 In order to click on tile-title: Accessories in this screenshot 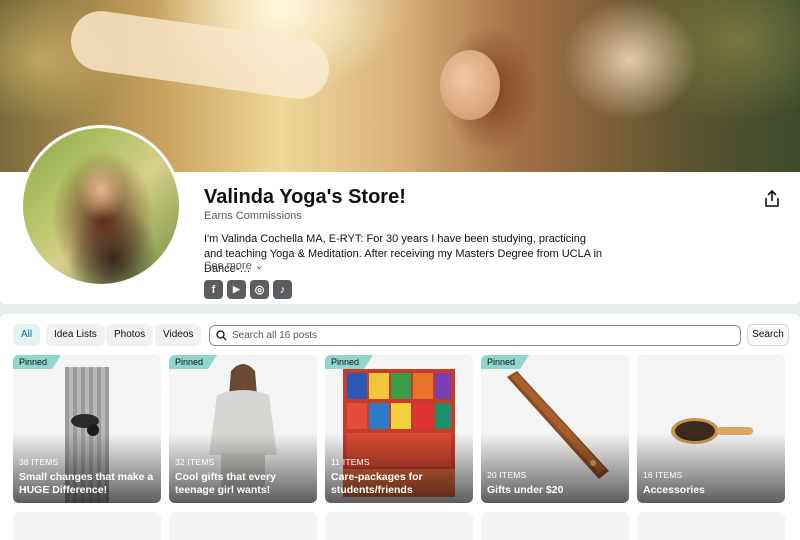, I will do `click(674, 490)`.